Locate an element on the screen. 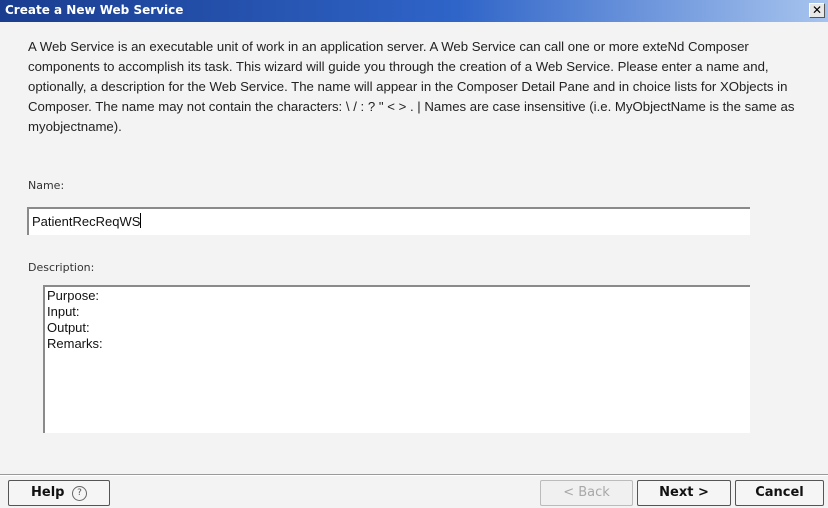  title-bar: Create a New Web Service ✕ is located at coordinates (414, 11).